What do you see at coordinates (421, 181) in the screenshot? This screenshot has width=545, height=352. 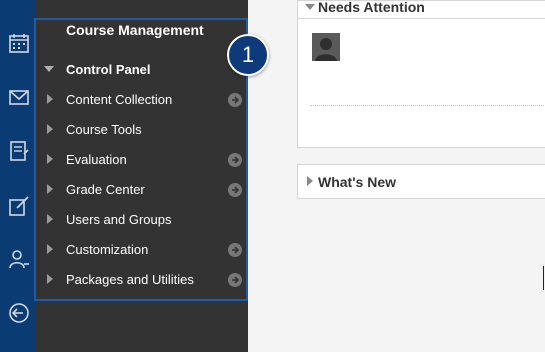 I see `whats-new-module: What's New` at bounding box center [421, 181].